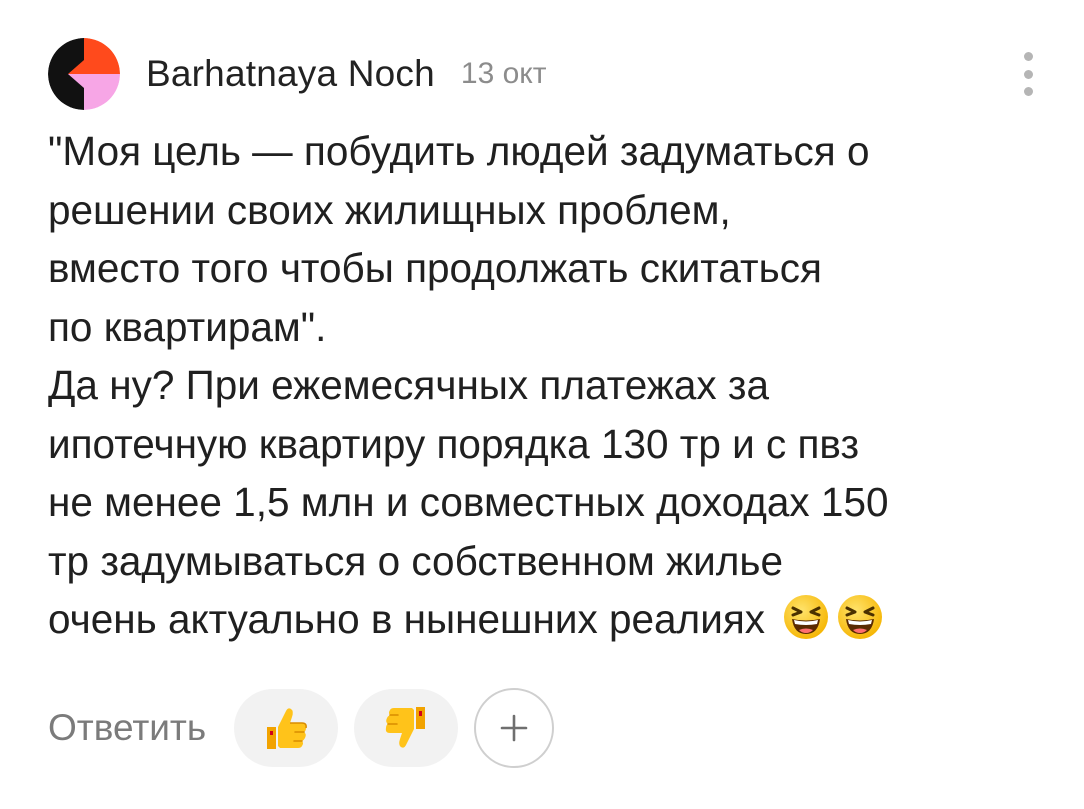 Image resolution: width=1084 pixels, height=809 pixels. I want to click on thumbs-down-icon, so click(406, 728).